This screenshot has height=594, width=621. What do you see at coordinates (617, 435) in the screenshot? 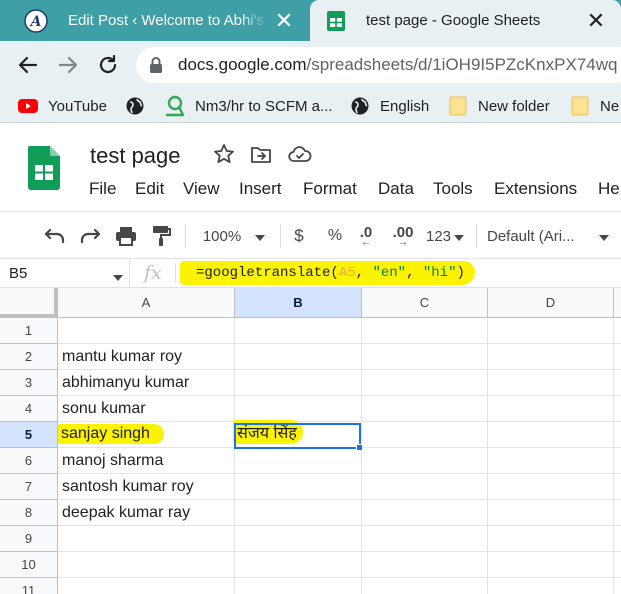
I see `cell-e5` at bounding box center [617, 435].